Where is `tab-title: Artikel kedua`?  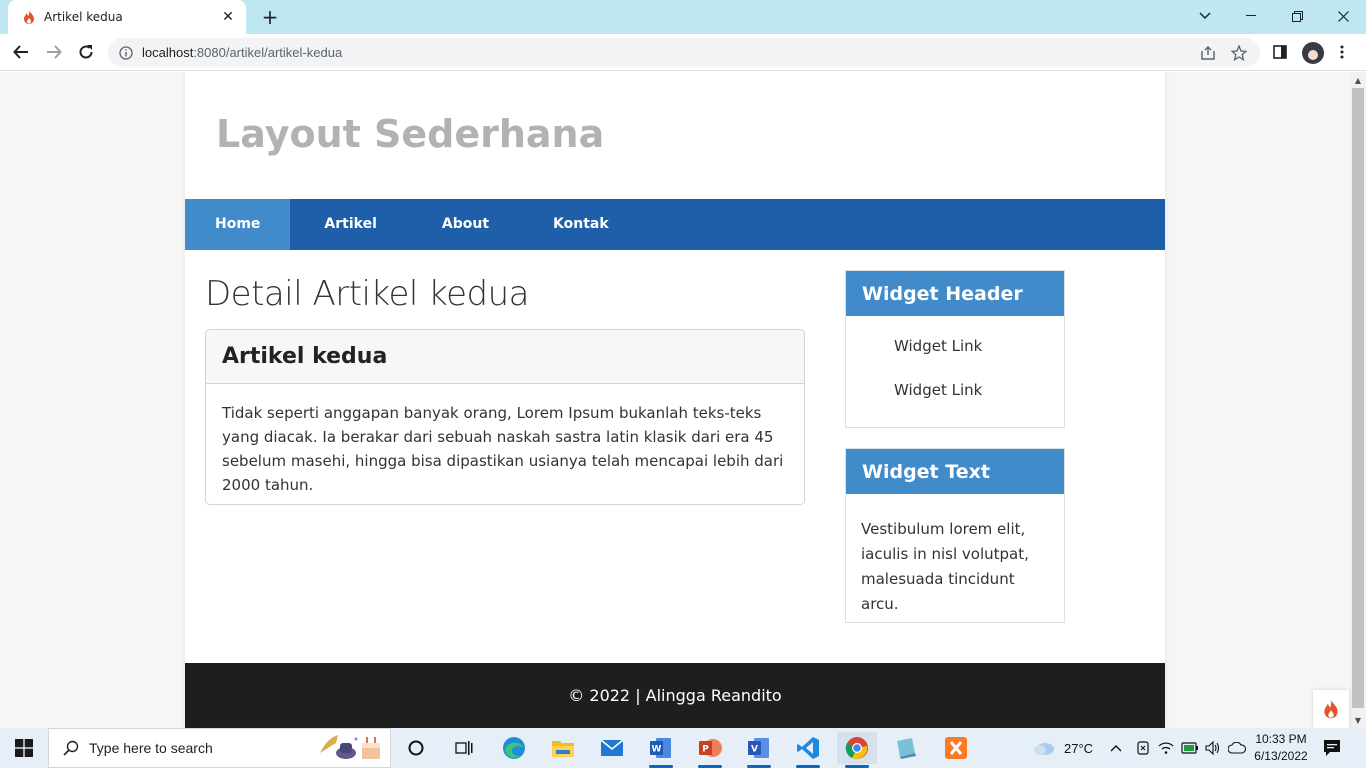 tab-title: Artikel kedua is located at coordinates (83, 17).